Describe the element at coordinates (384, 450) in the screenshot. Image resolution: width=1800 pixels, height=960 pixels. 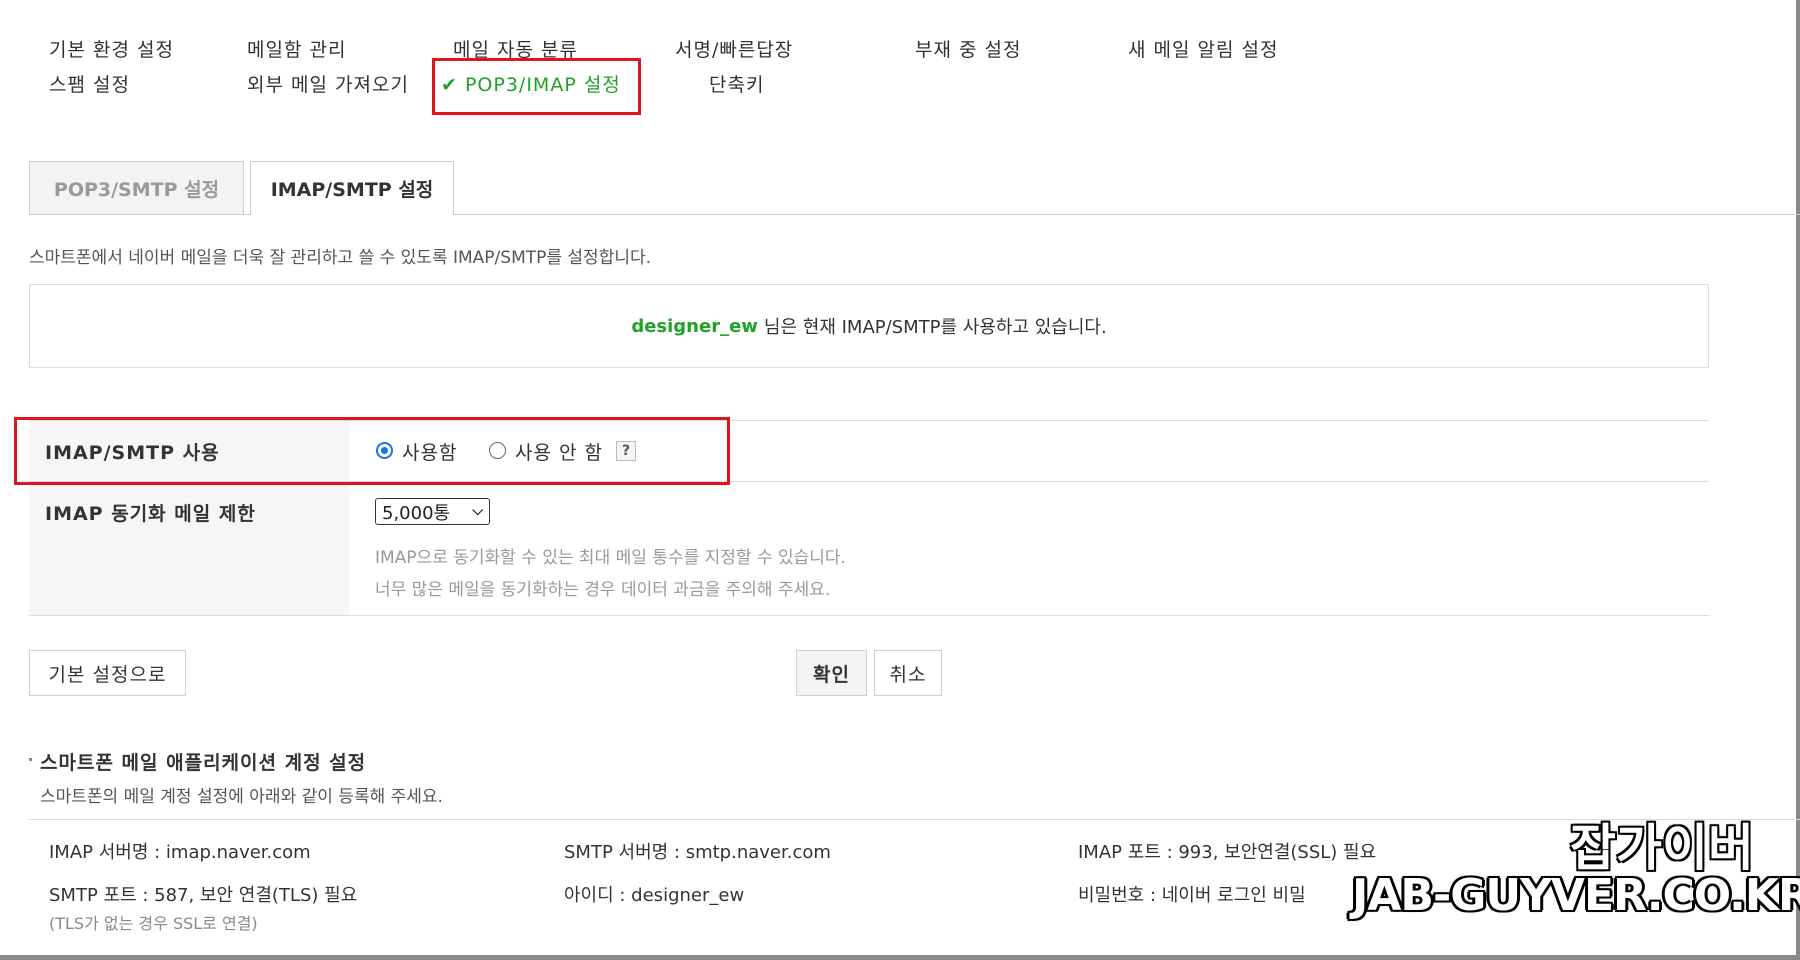
I see `radio-imap-on` at that location.